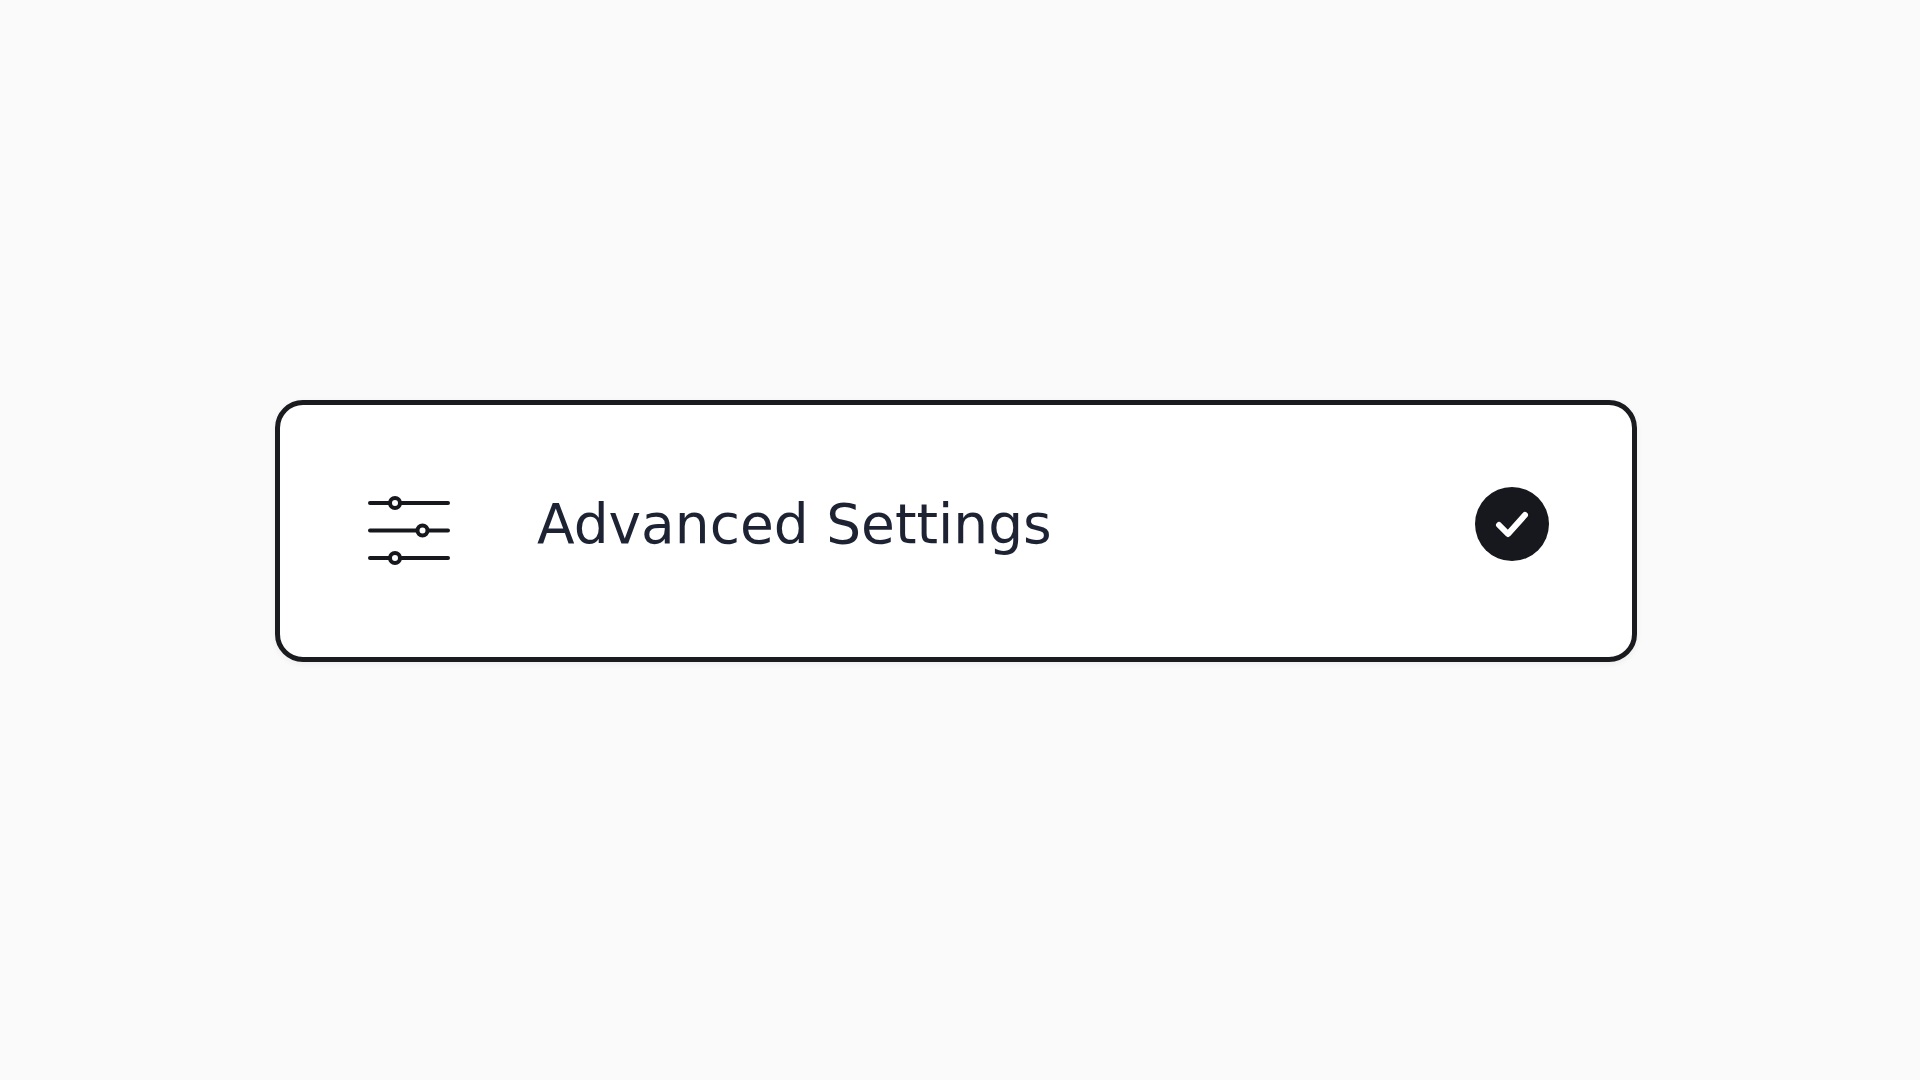 This screenshot has width=1920, height=1080. Describe the element at coordinates (409, 531) in the screenshot. I see `sliders-icon` at that location.